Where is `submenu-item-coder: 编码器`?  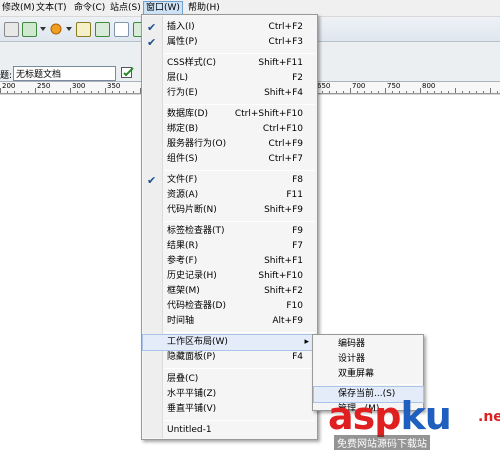
submenu-item-coder: 编码器 is located at coordinates (368, 344).